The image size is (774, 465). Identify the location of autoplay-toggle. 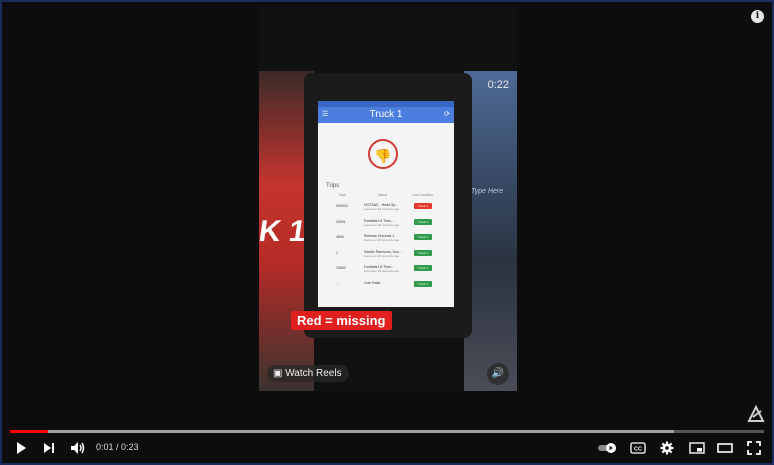
(608, 448).